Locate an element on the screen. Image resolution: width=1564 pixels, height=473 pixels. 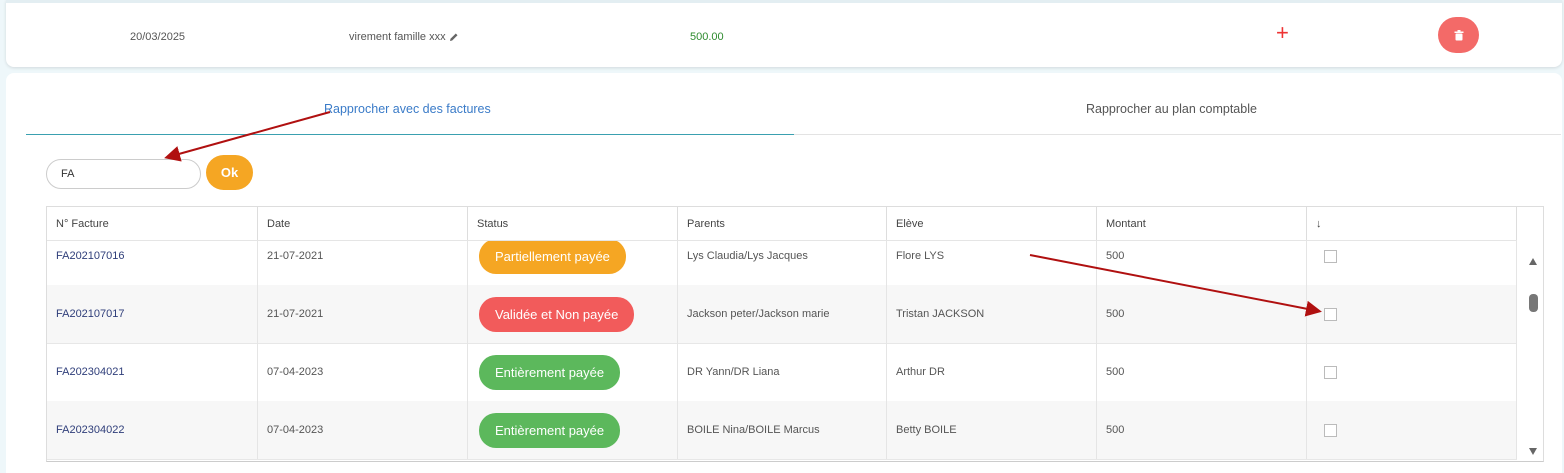
cell-student: Arthur DR is located at coordinates (992, 372).